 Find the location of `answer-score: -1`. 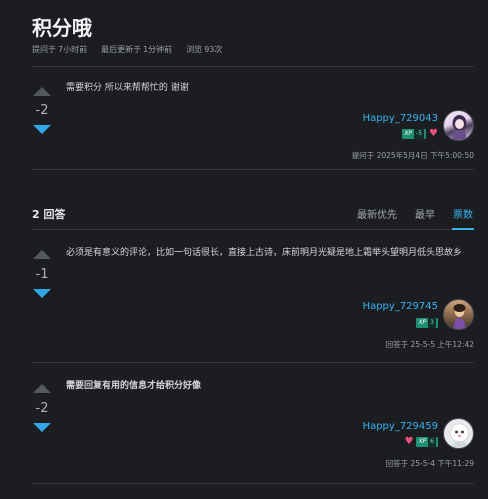

answer-score: -1 is located at coordinates (42, 274).